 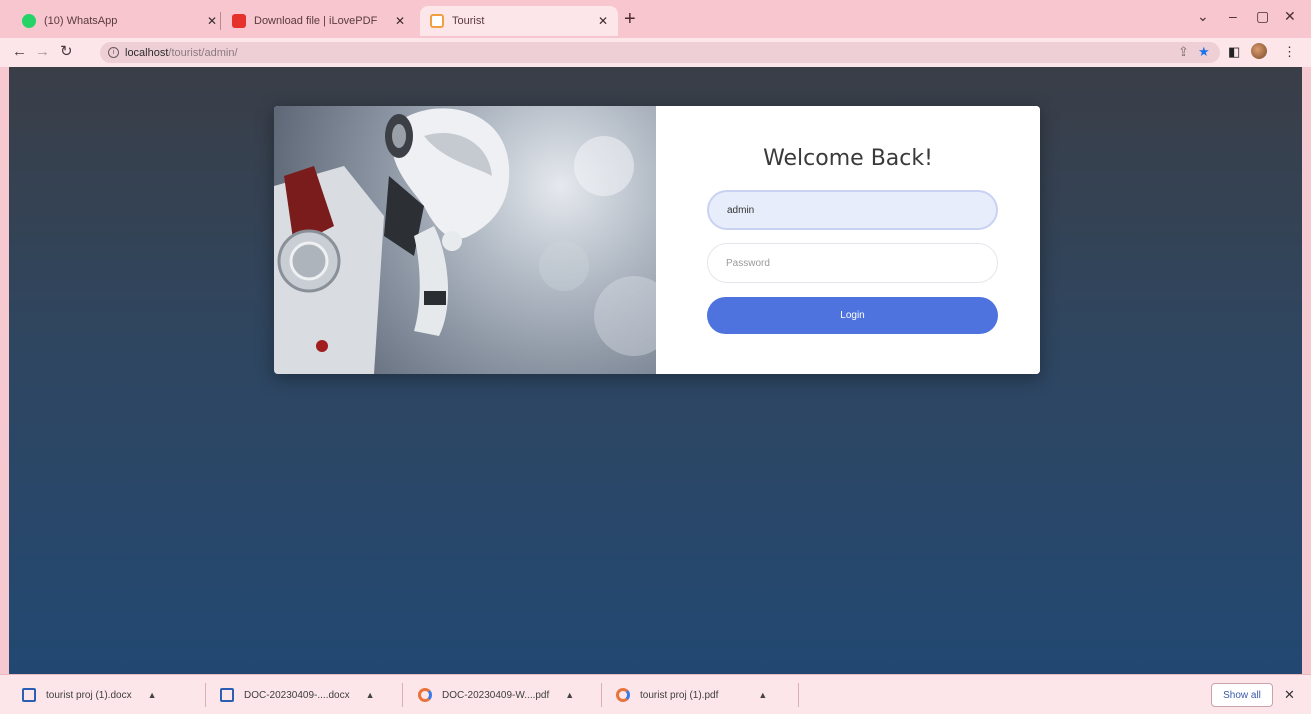 I want to click on back-arrow-icon: ←, so click(x=19, y=52).